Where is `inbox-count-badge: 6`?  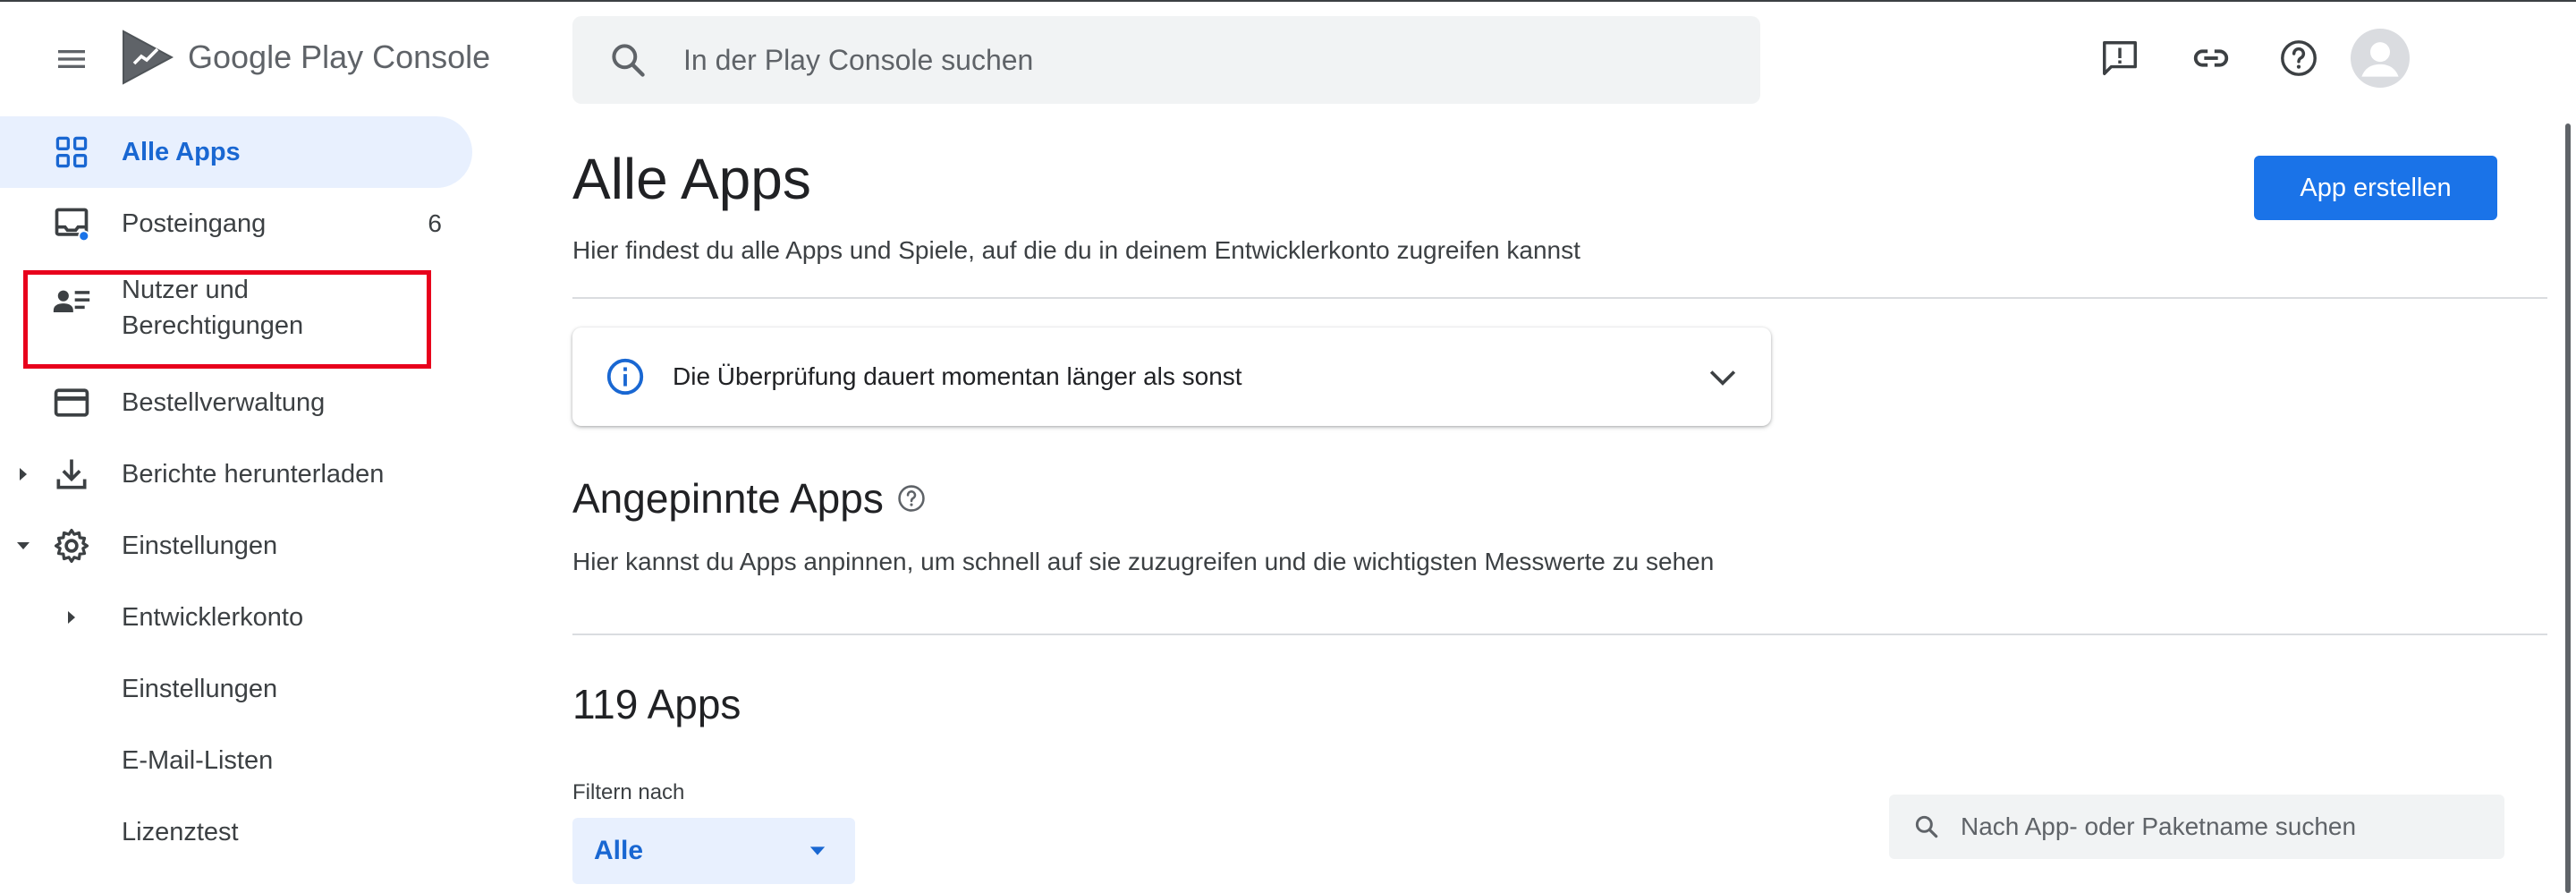
inbox-count-badge: 6 is located at coordinates (435, 223).